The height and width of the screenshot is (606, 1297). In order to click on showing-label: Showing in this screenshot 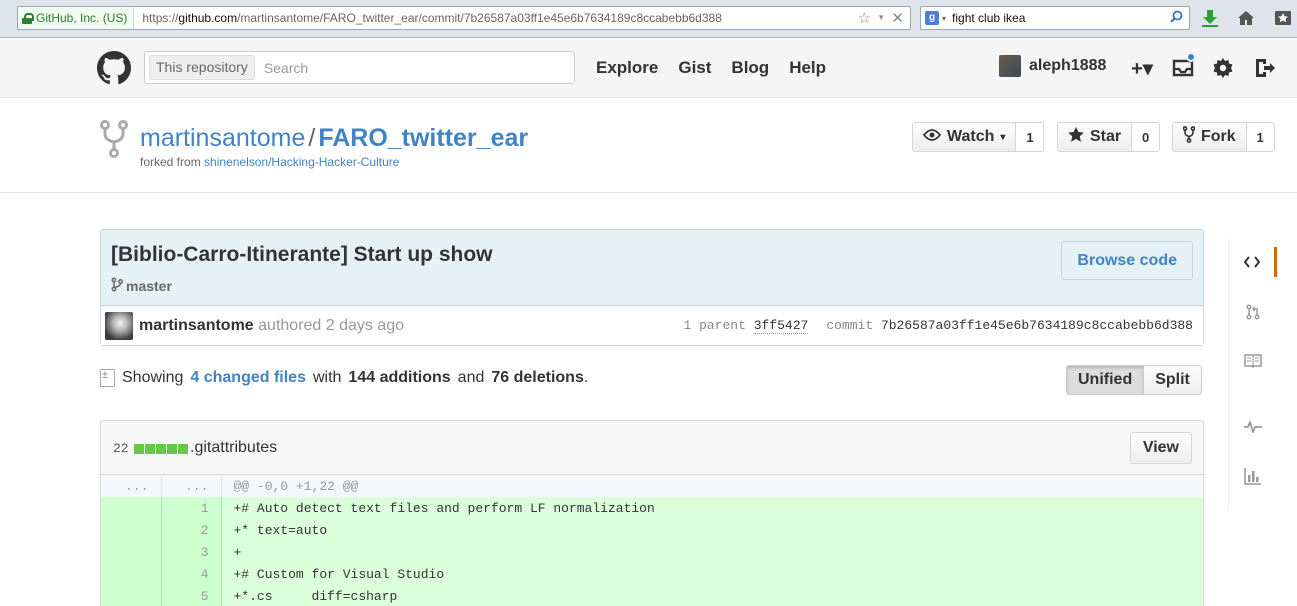, I will do `click(153, 377)`.